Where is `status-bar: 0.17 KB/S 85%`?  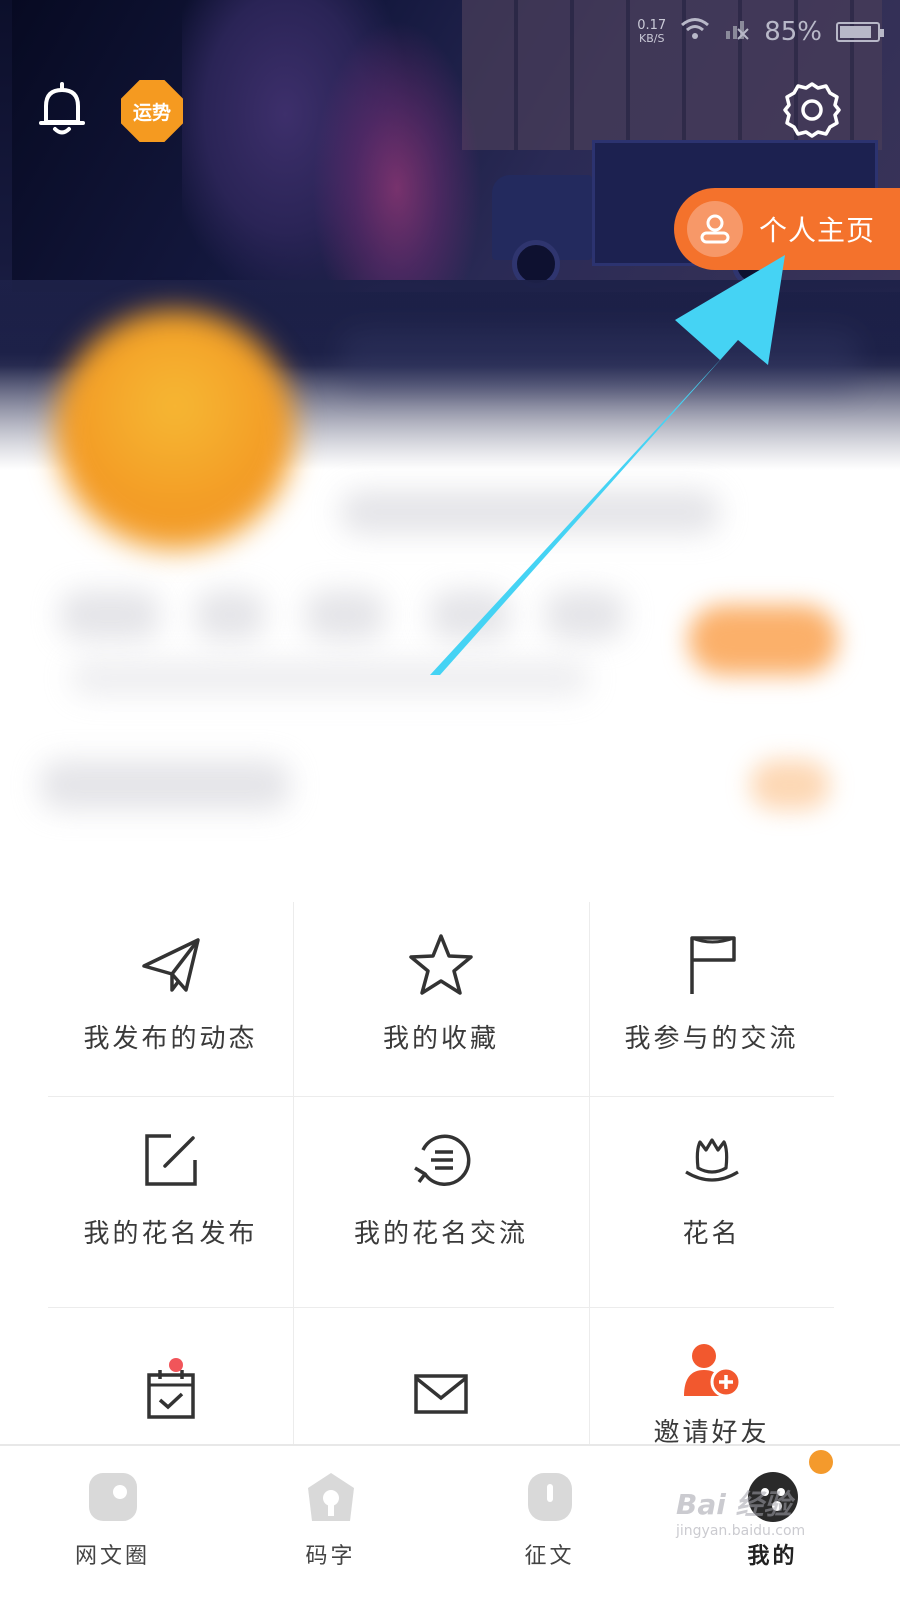
status-bar: 0.17 KB/S 85% is located at coordinates (760, 32).